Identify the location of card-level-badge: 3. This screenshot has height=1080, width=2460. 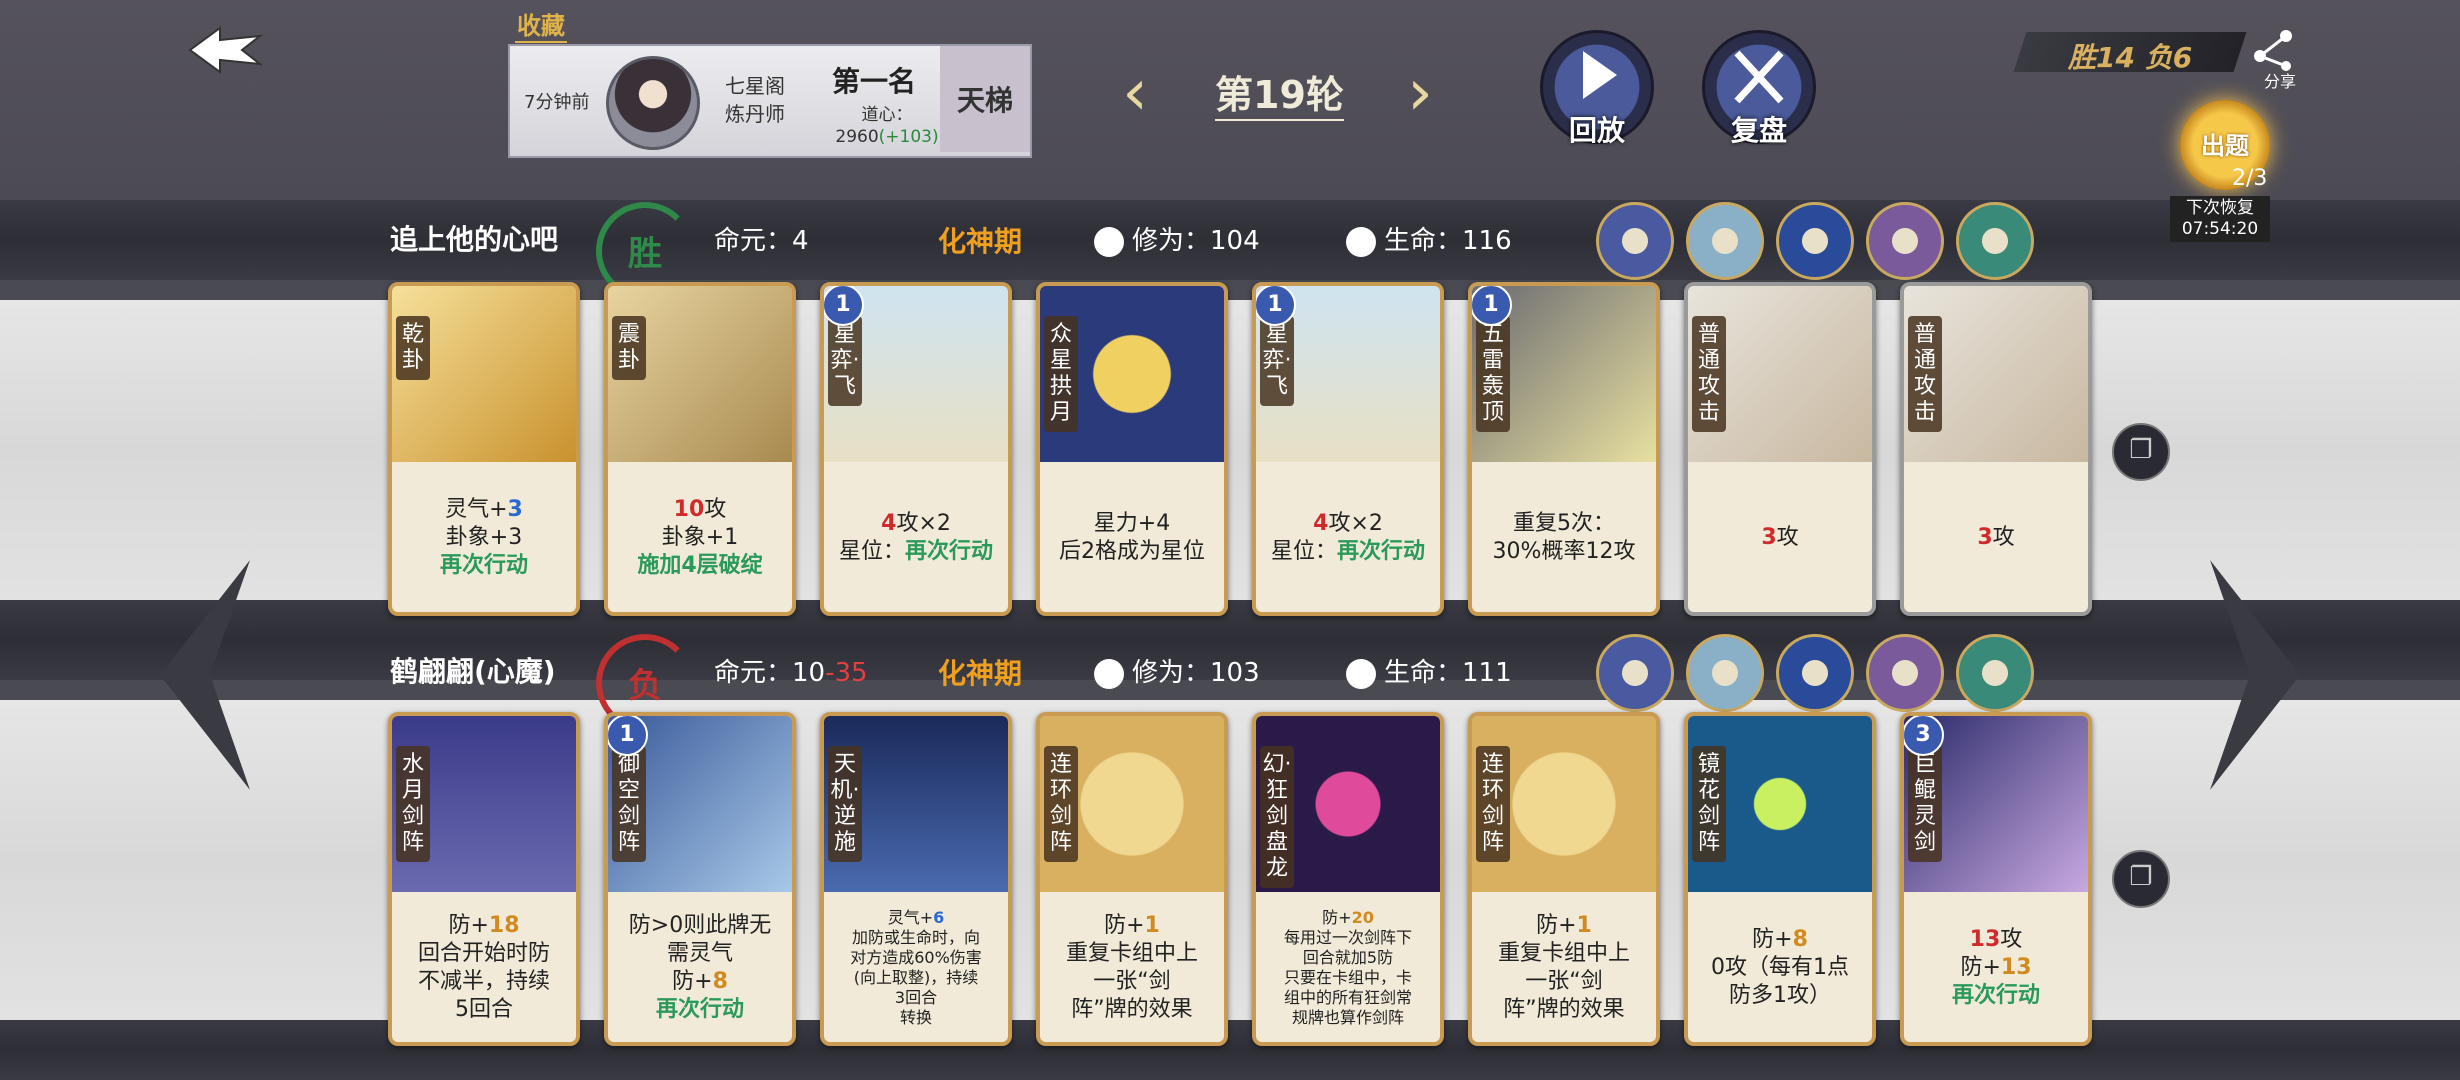
(1924, 736).